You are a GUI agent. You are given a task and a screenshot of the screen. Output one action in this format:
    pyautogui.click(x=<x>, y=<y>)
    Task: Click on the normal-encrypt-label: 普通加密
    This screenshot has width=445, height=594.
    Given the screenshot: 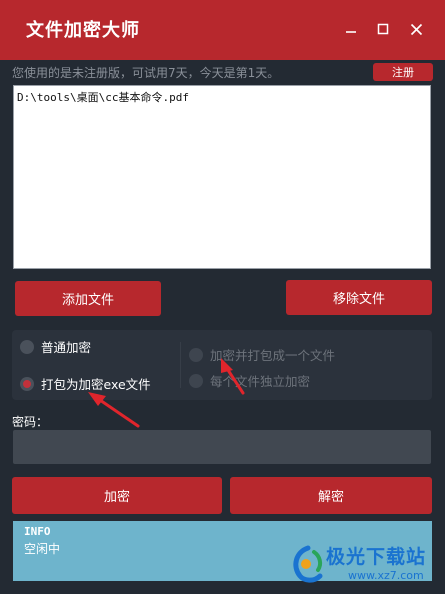 What is the action you would take?
    pyautogui.click(x=66, y=347)
    